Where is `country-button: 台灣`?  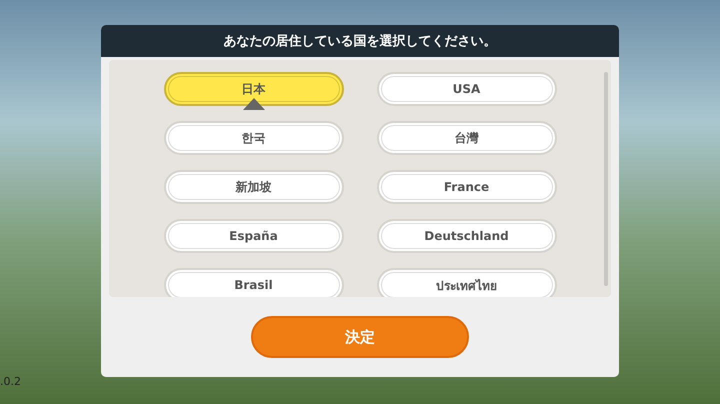
country-button: 台灣 is located at coordinates (466, 138).